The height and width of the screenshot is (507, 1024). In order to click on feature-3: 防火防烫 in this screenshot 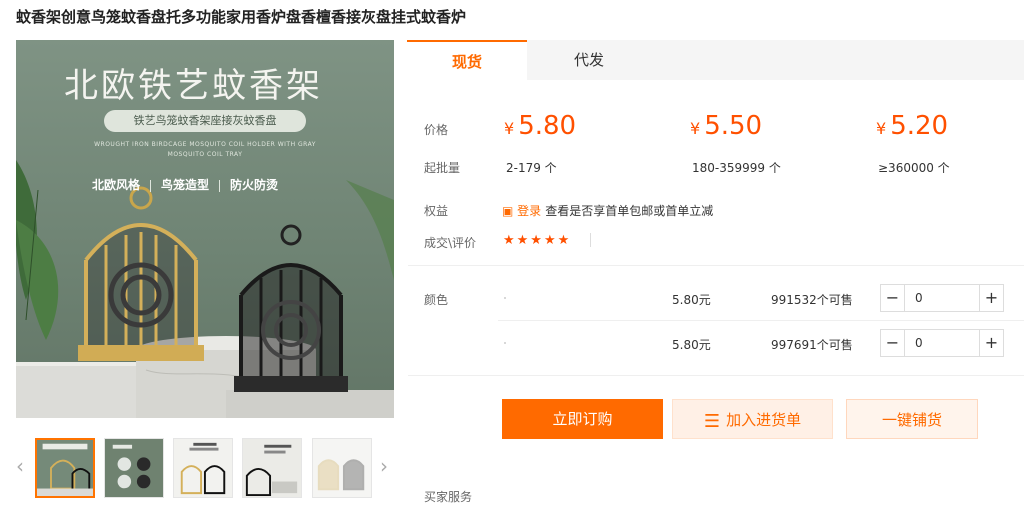, I will do `click(254, 185)`.